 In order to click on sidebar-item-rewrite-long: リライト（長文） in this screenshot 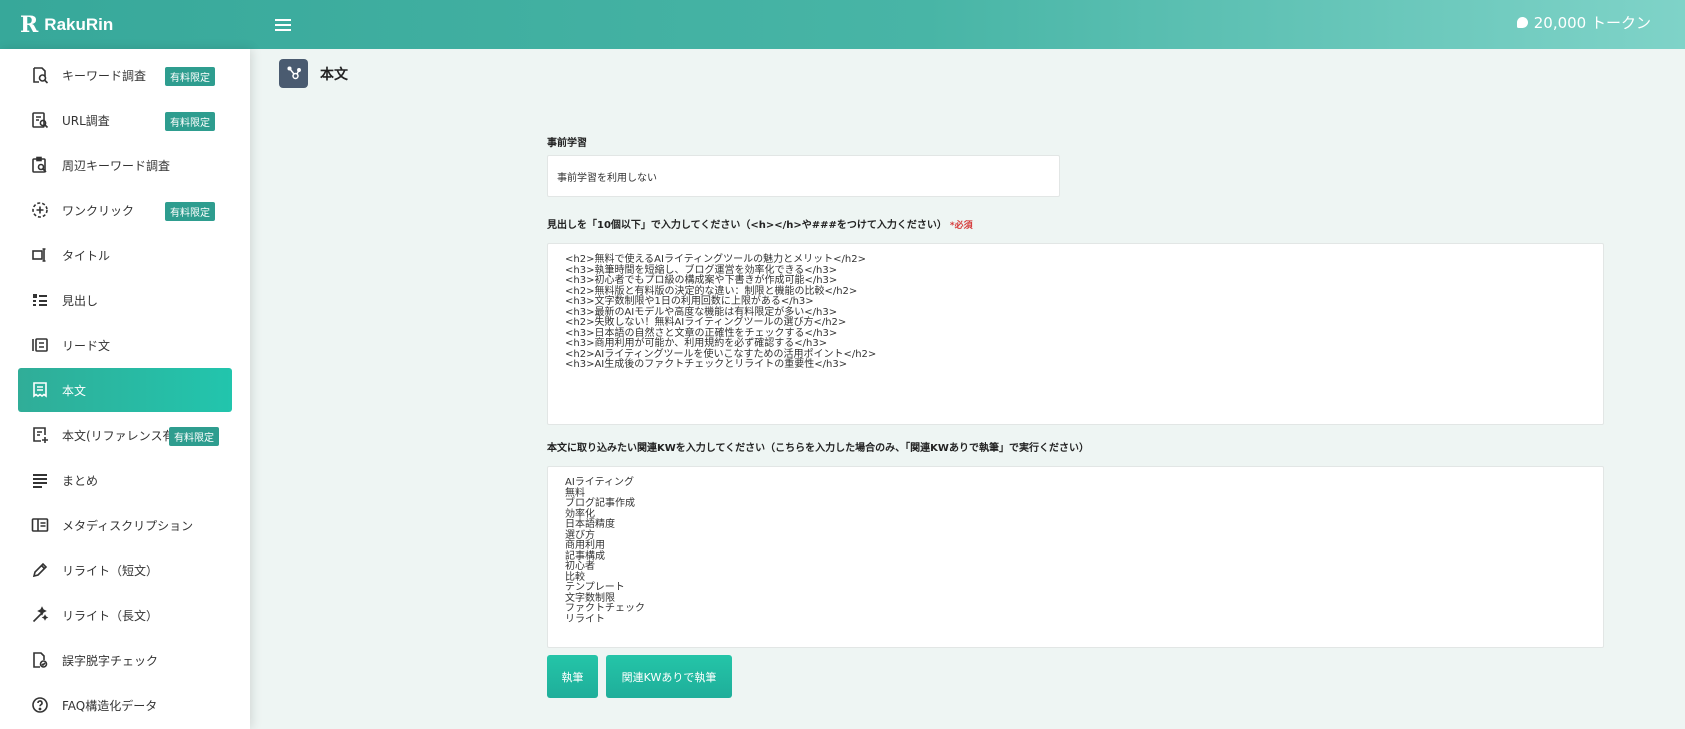, I will do `click(125, 615)`.